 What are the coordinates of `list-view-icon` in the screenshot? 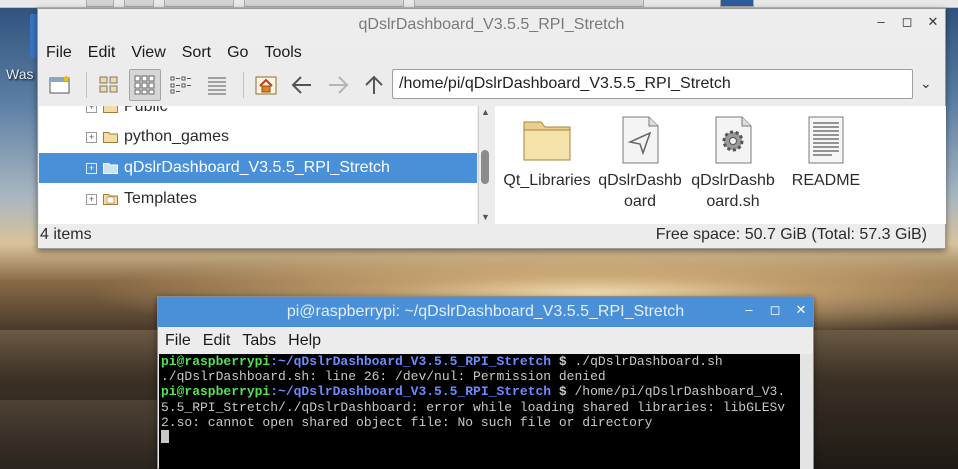 It's located at (217, 86).